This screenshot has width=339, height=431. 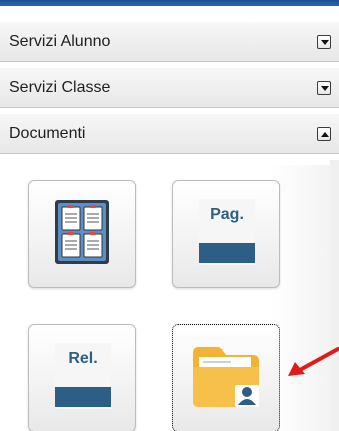 I want to click on rel-document-icon: Rel., so click(x=83, y=376).